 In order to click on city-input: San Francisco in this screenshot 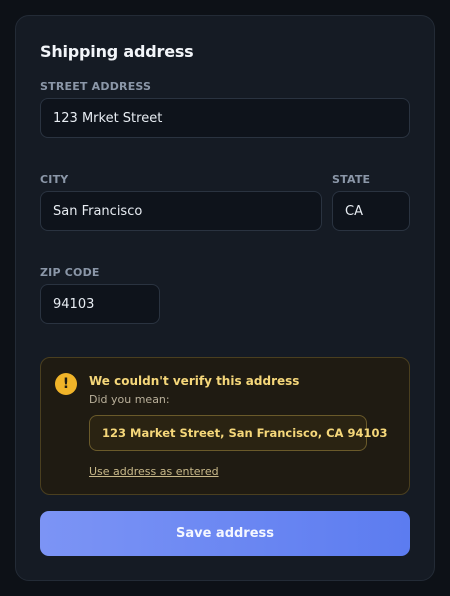, I will do `click(181, 211)`.